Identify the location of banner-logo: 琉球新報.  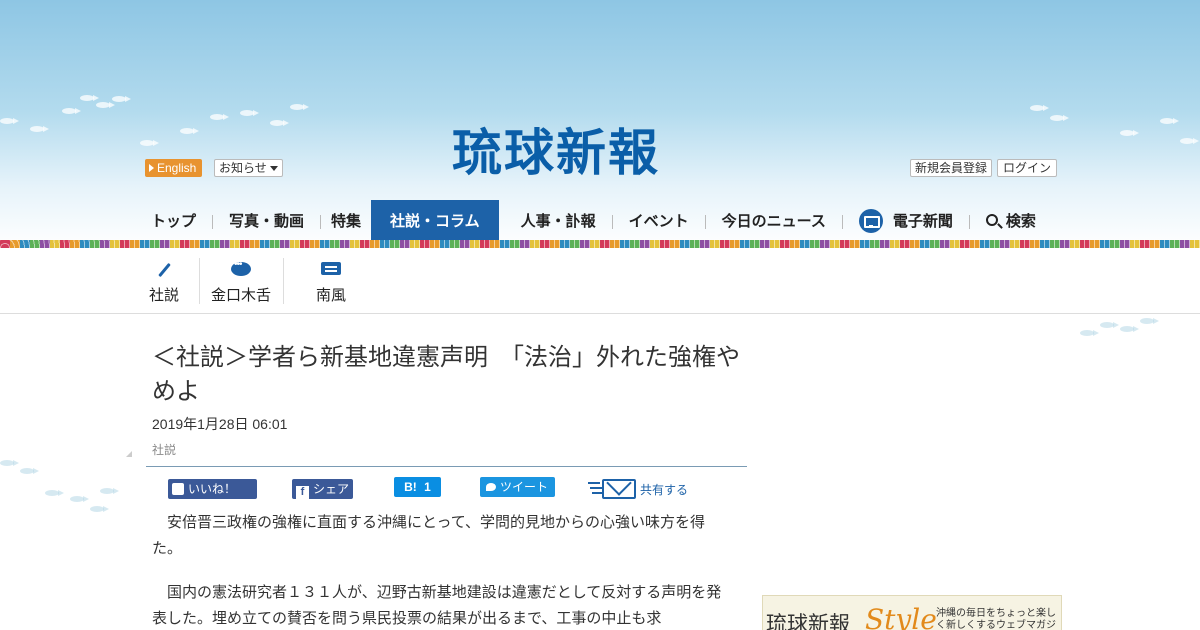
(808, 621).